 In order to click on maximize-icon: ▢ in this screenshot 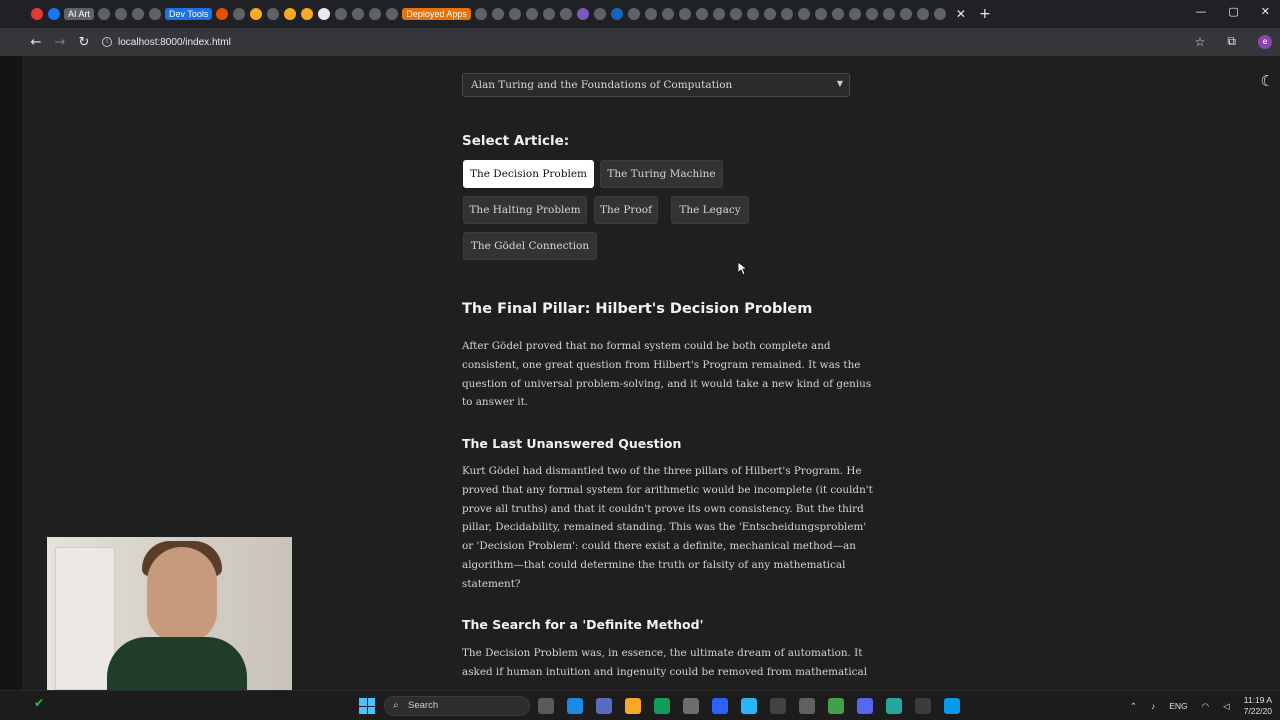, I will do `click(1233, 11)`.